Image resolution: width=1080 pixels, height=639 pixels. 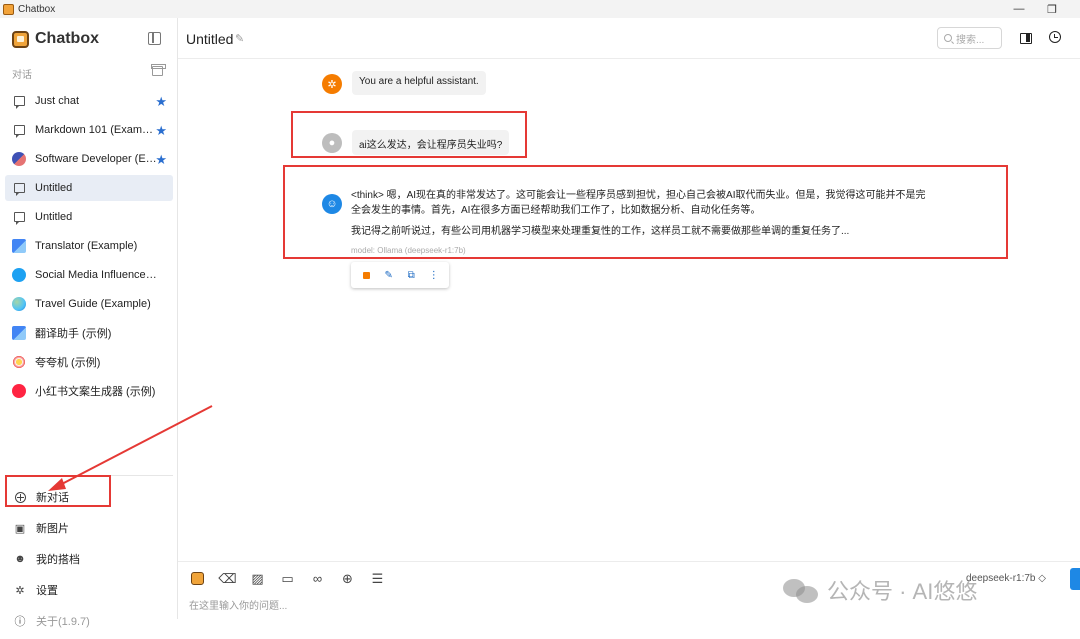 What do you see at coordinates (1019, 9) in the screenshot?
I see `minimize-button: —` at bounding box center [1019, 9].